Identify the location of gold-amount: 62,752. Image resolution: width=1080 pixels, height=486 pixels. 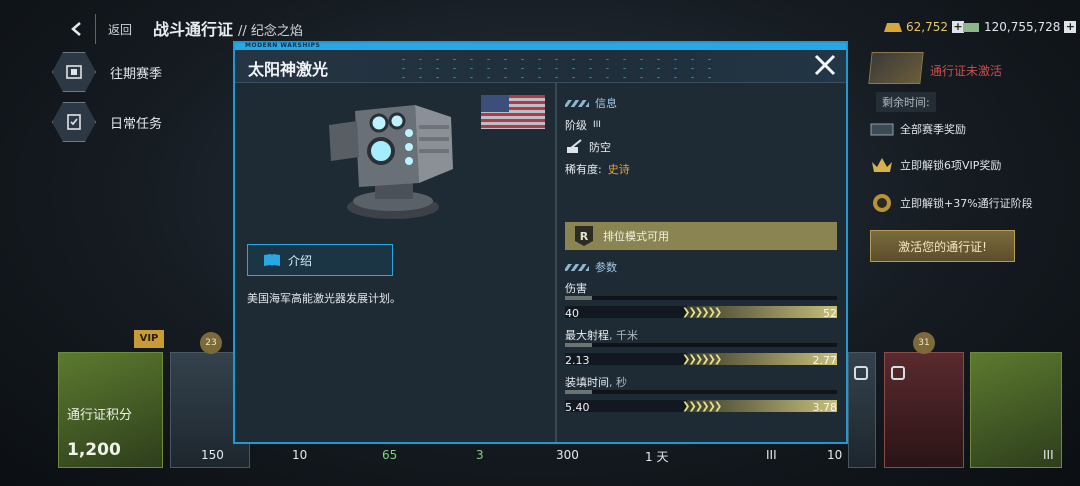
(927, 27).